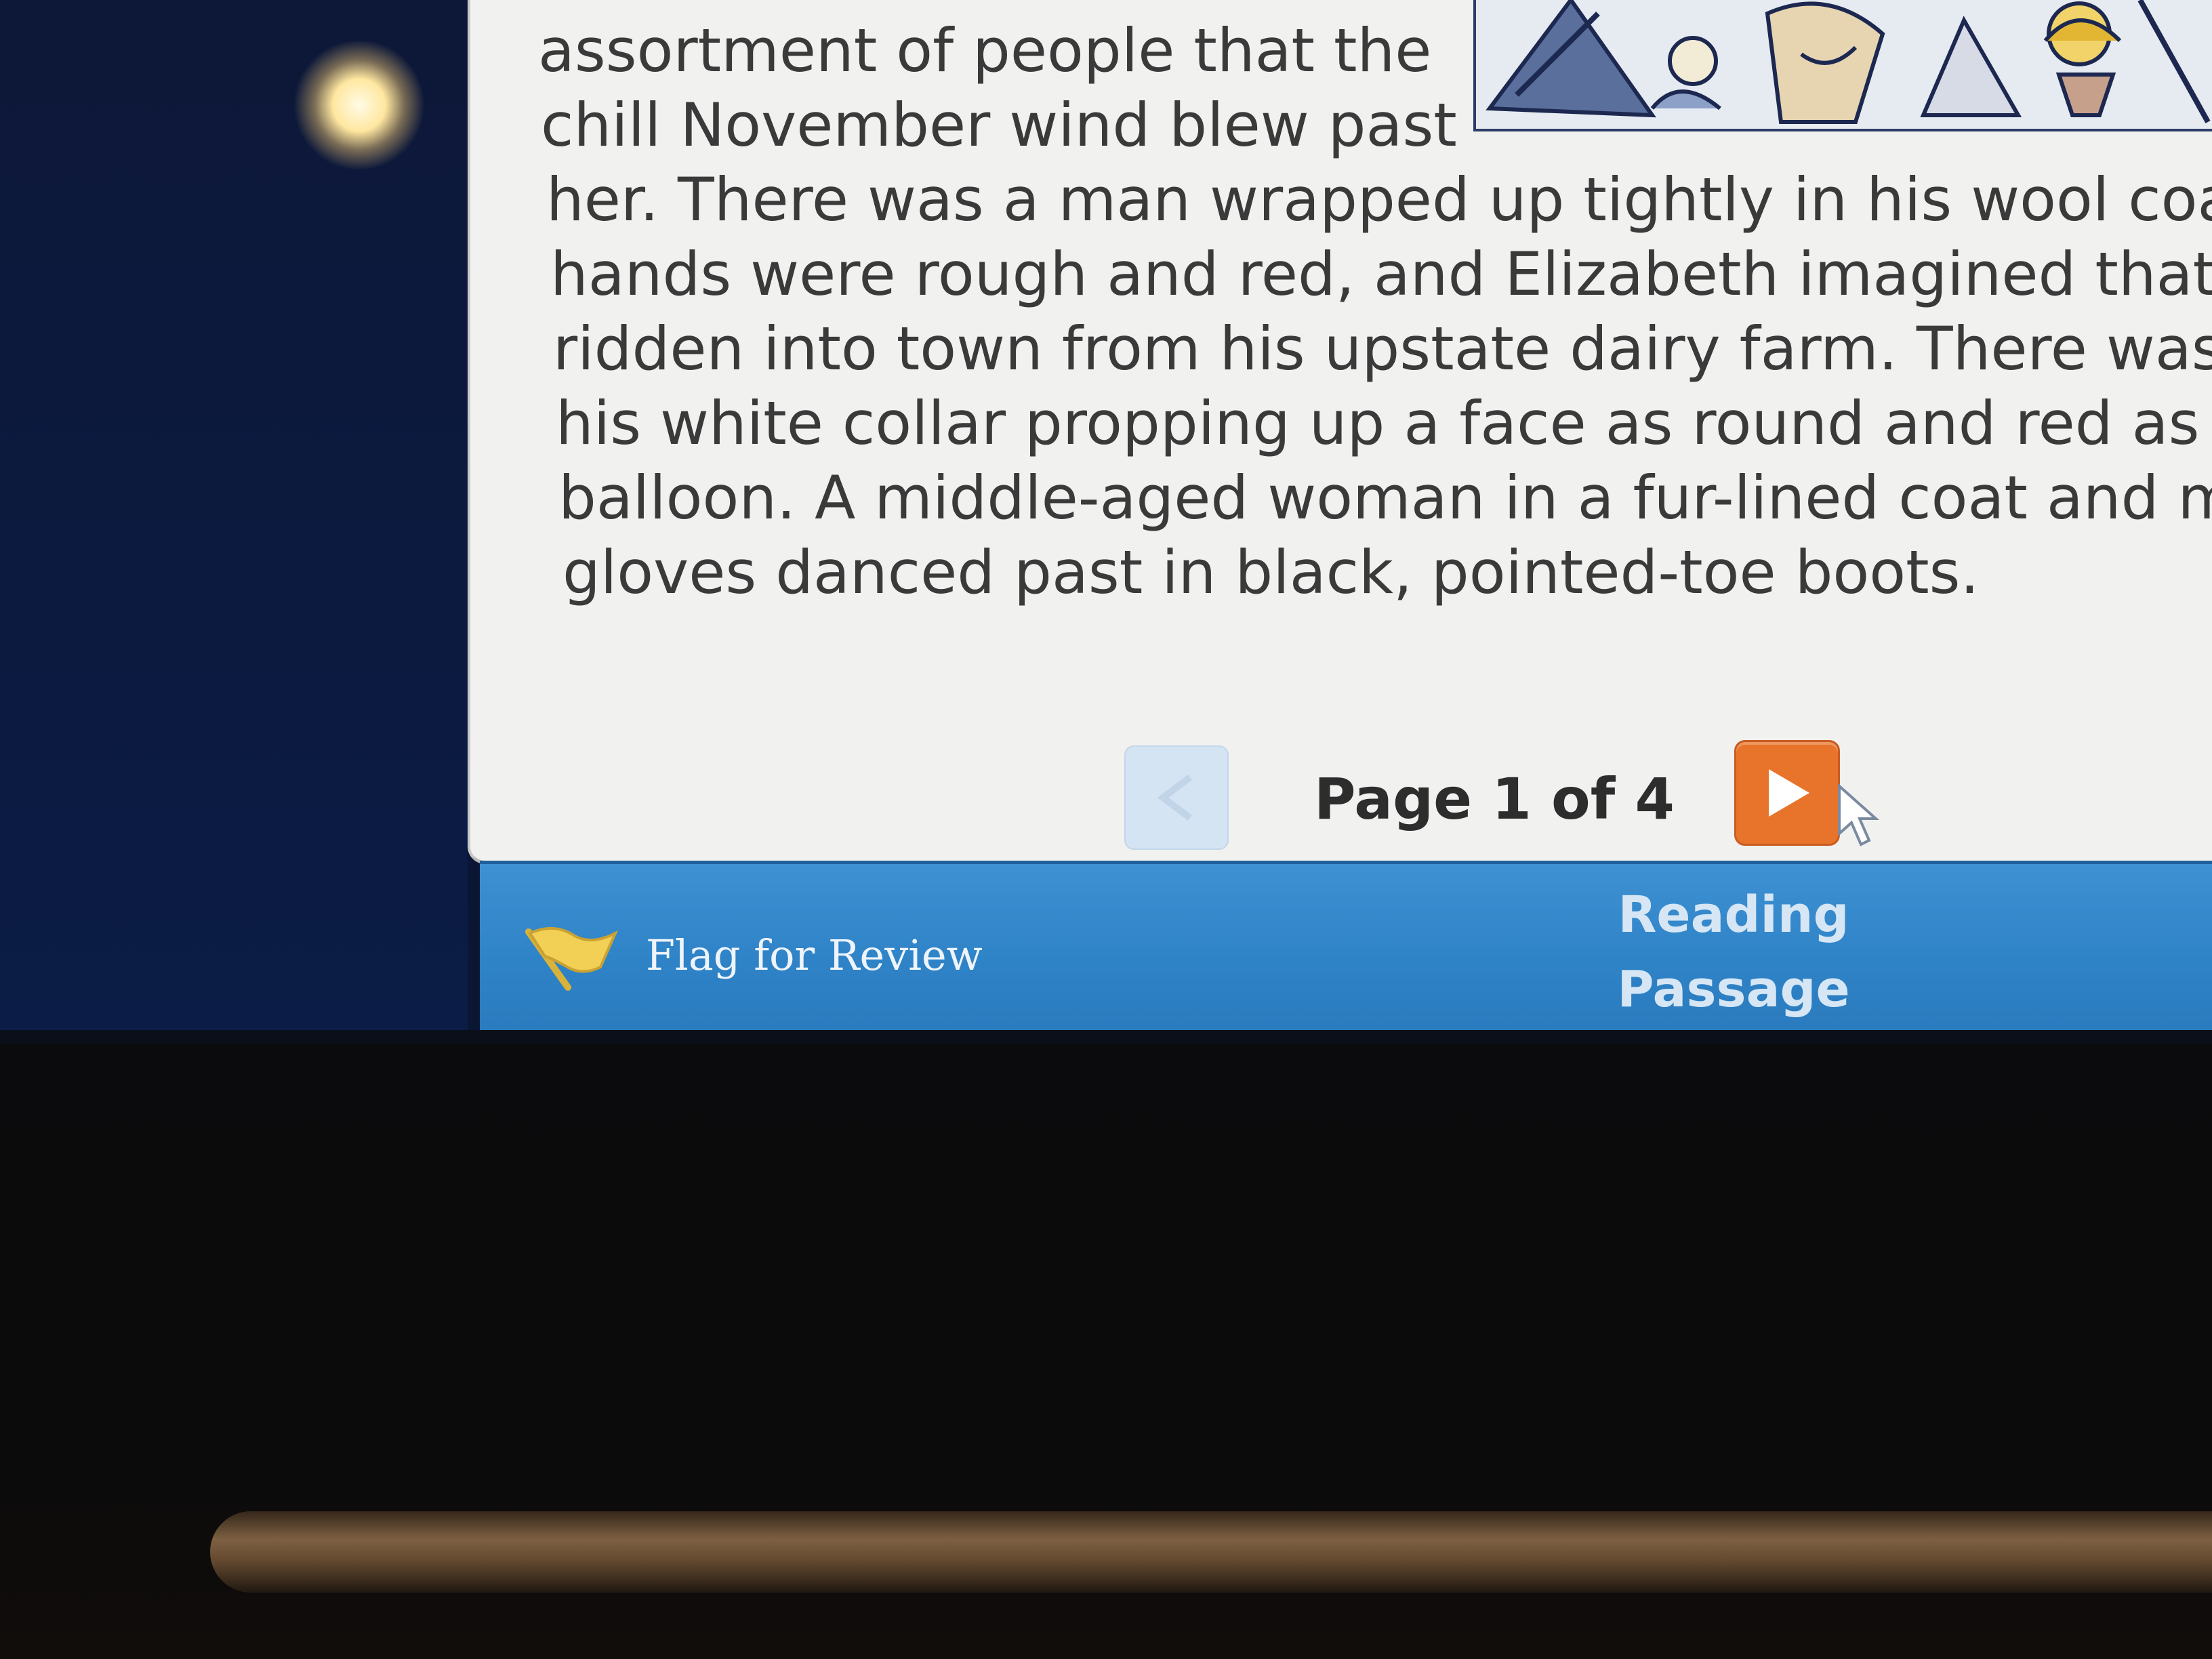 The height and width of the screenshot is (1659, 2212). I want to click on section-title: Reading Passage, so click(1734, 952).